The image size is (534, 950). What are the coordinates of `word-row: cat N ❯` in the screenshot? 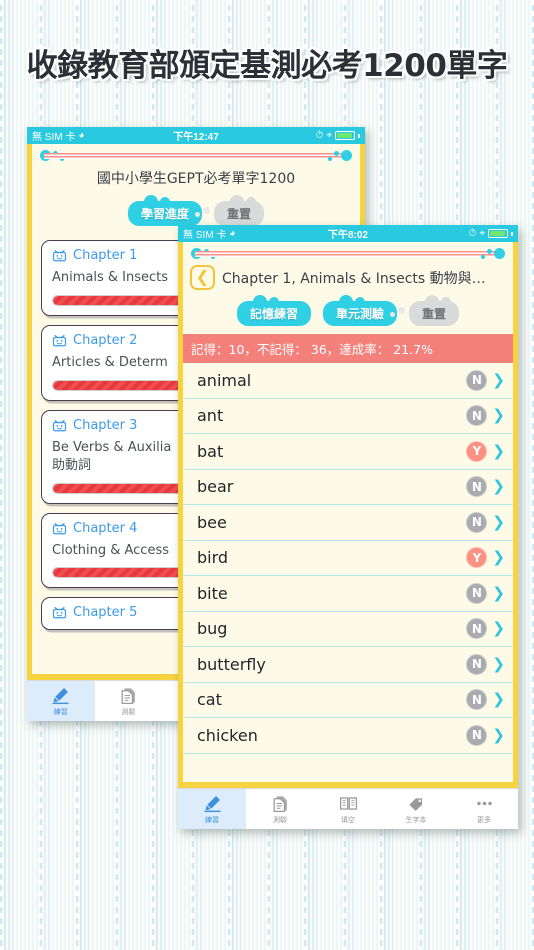 It's located at (348, 700).